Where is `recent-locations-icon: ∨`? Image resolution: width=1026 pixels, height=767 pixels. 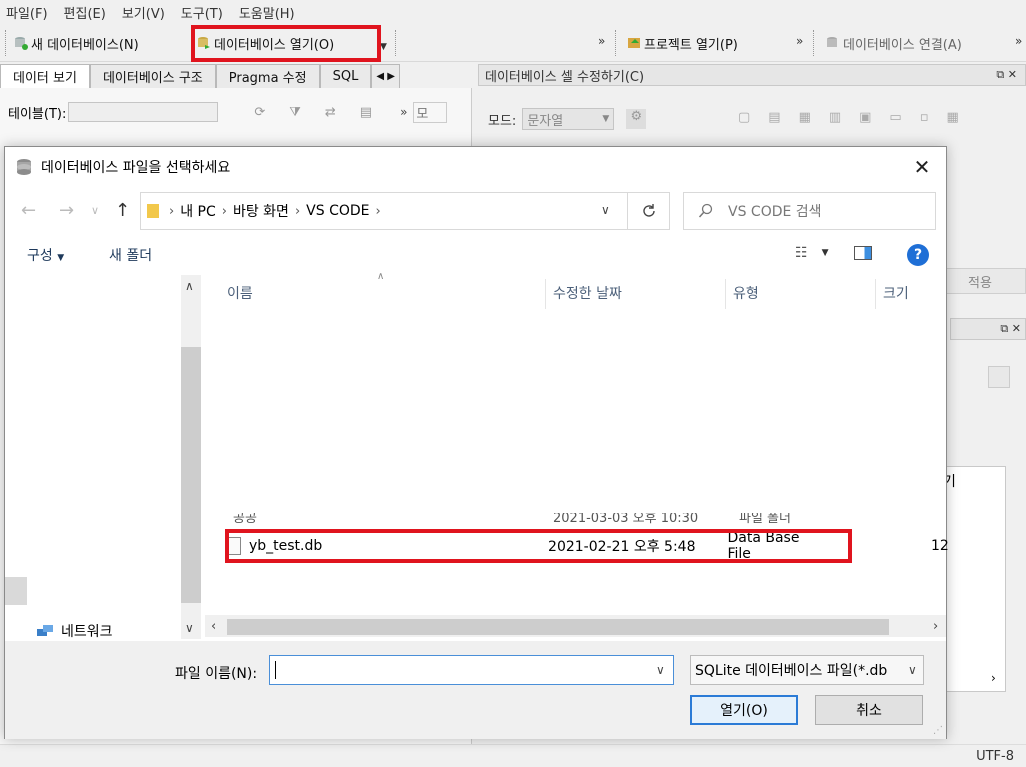 recent-locations-icon: ∨ is located at coordinates (95, 210).